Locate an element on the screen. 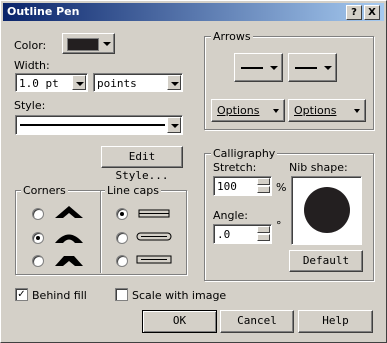 This screenshot has height=343, width=387. calligraphy-label: Calligraphy is located at coordinates (244, 153).